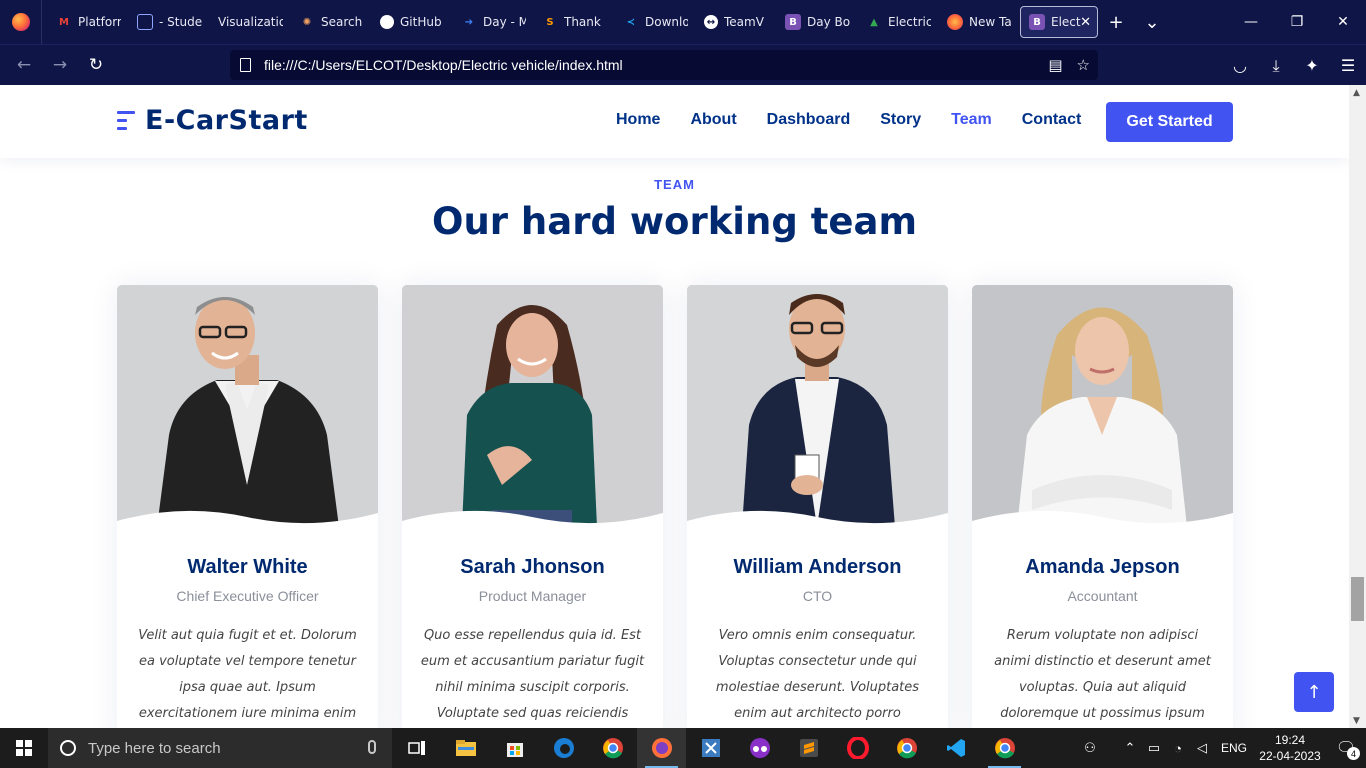  I want to click on pinned-apps, so click(710, 748).